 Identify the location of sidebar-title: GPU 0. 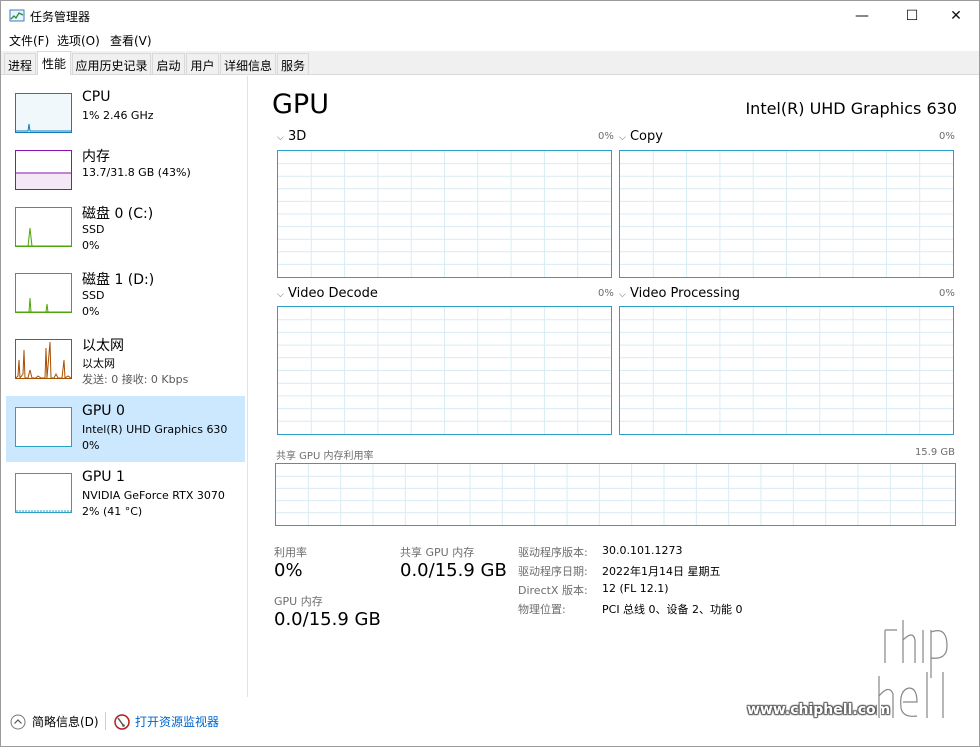
(103, 411).